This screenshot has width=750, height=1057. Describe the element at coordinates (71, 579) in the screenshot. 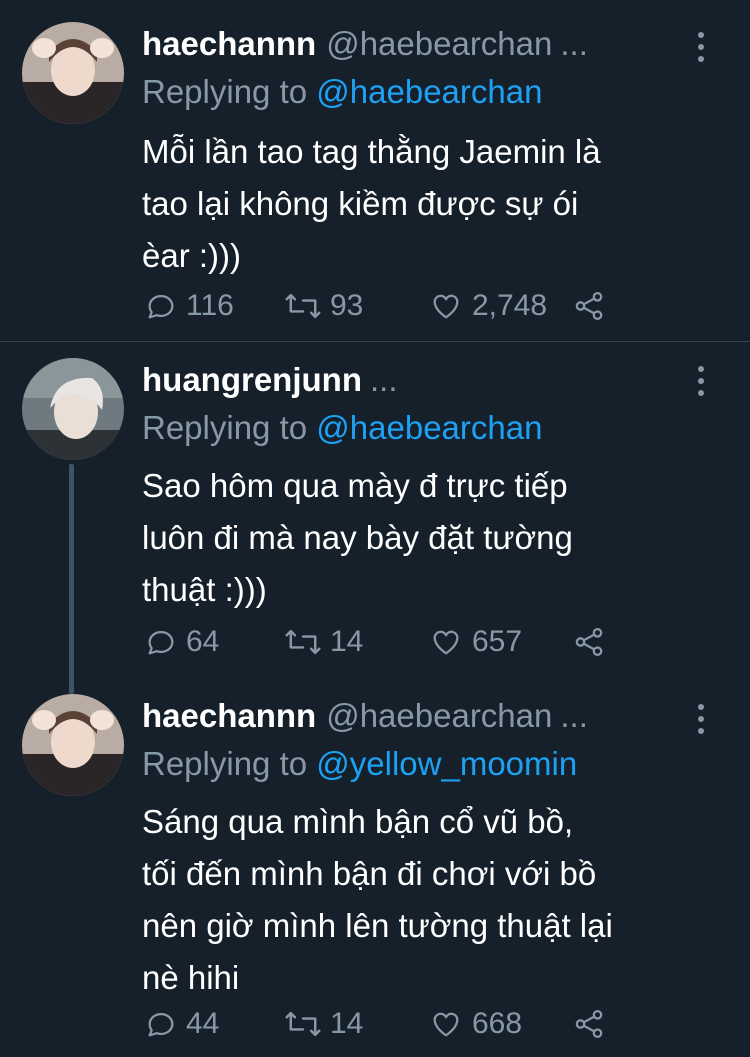

I see `thread-line` at that location.